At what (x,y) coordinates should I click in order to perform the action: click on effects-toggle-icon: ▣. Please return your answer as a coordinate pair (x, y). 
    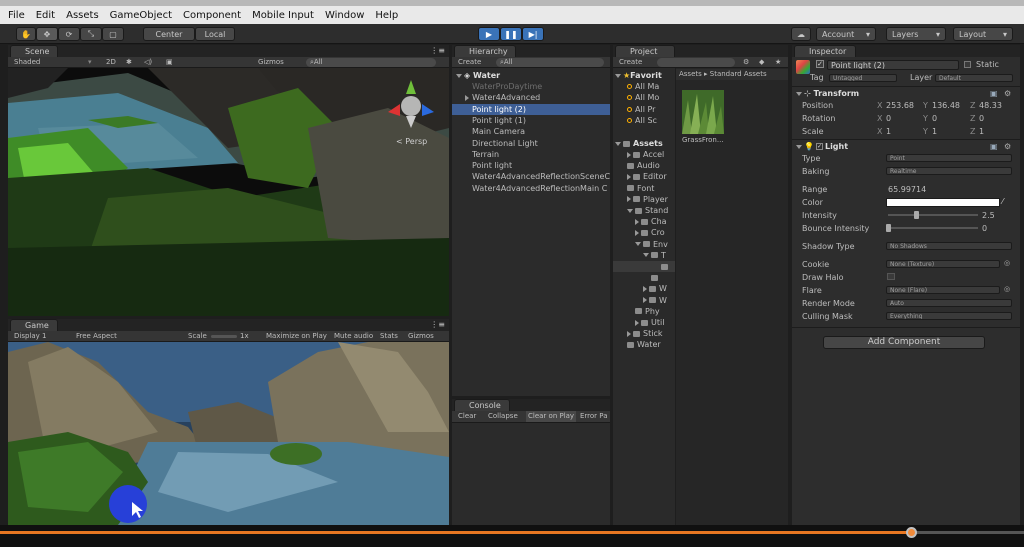
    Looking at the image, I should click on (169, 62).